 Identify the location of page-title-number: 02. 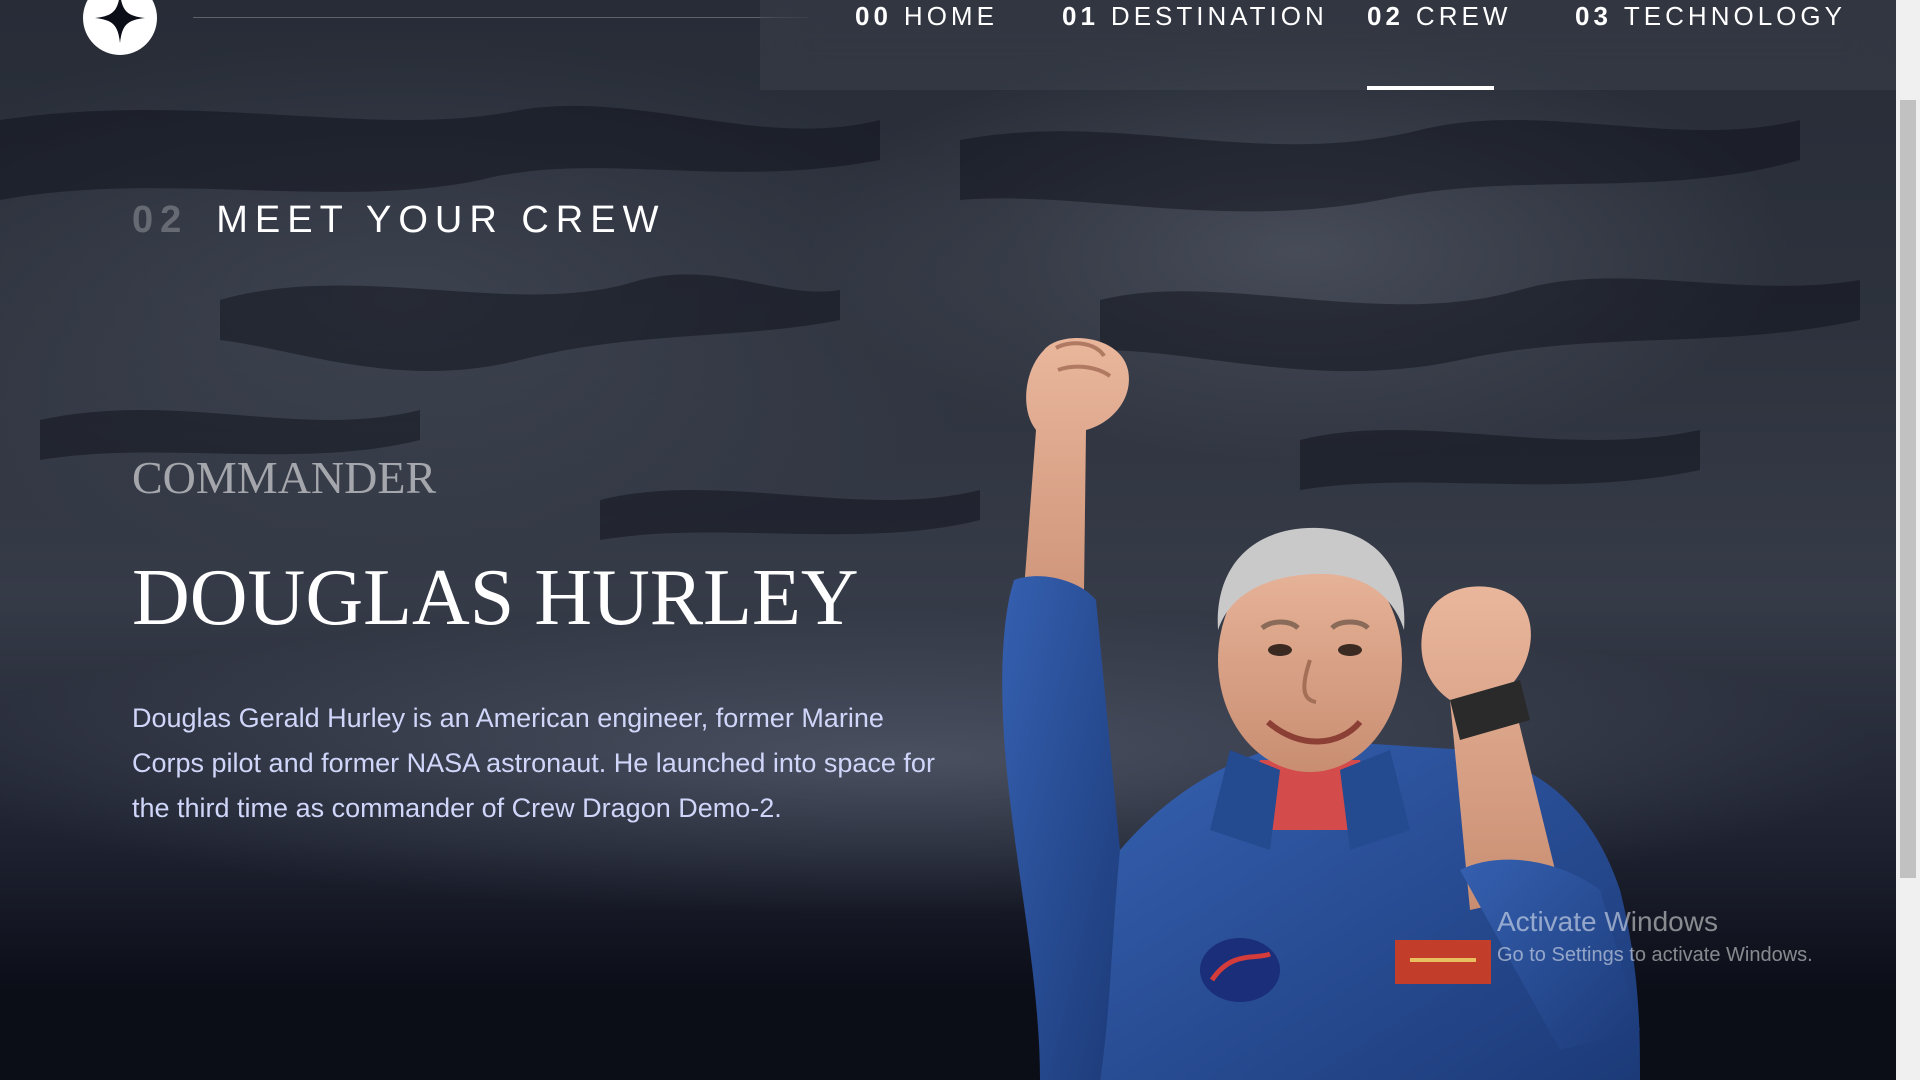
(160, 220).